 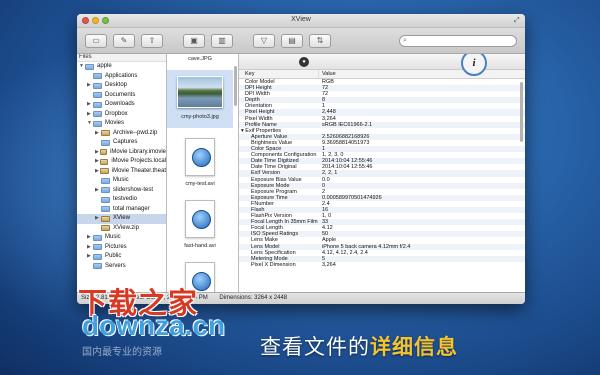 I want to click on trash-button: ▥, so click(x=222, y=40).